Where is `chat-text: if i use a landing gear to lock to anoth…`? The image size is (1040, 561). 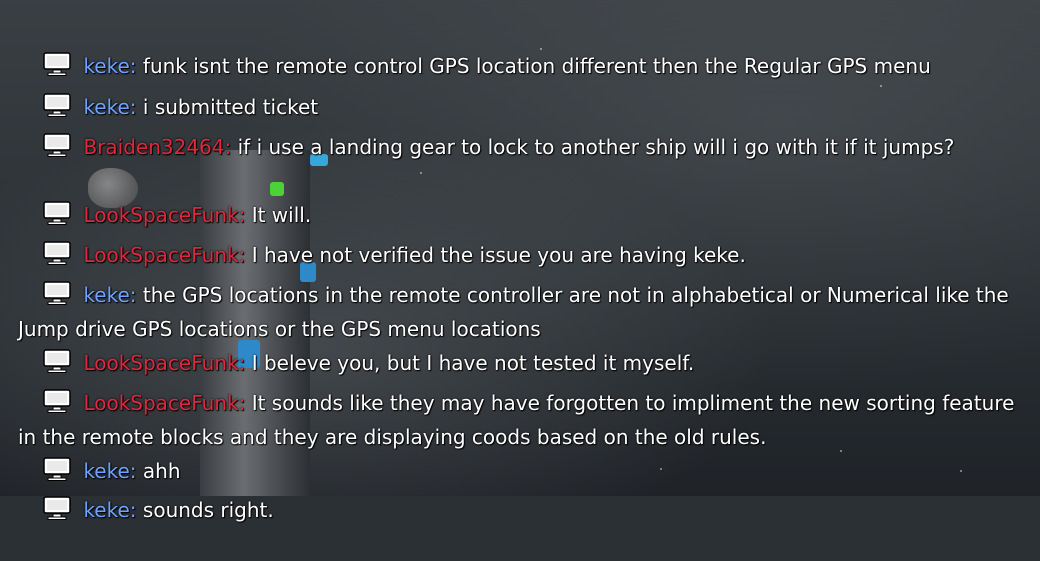
chat-text: if i use a landing gear to lock to anoth… is located at coordinates (596, 147).